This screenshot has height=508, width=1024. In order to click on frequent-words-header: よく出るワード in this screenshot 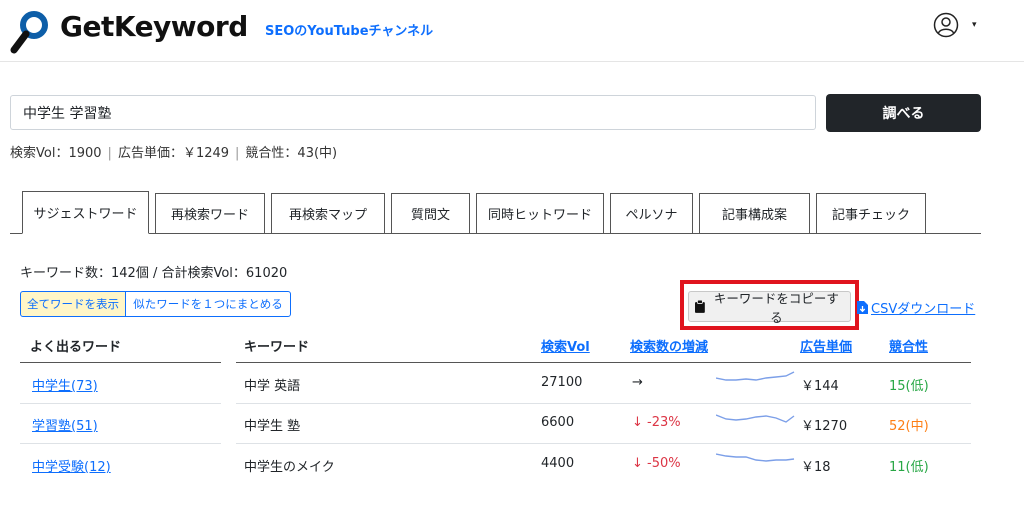, I will do `click(76, 347)`.